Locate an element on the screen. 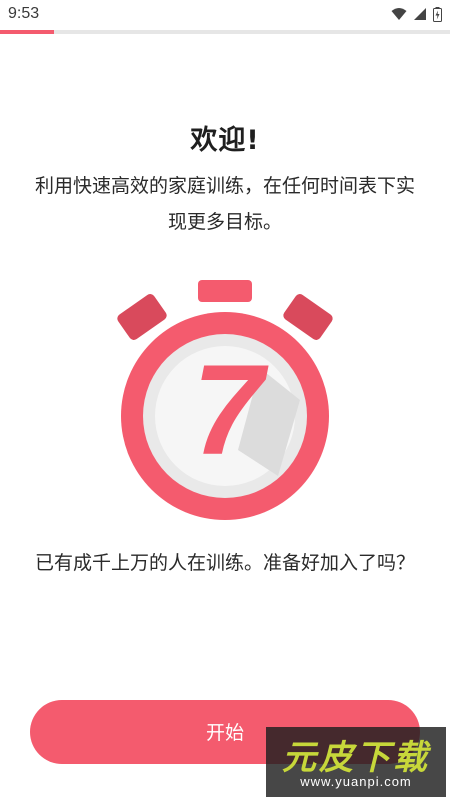 The image size is (450, 800). welcome-subtitle: 利用快速高效的家庭训练，在任何时间表下实现更多目标。 is located at coordinates (224, 204).